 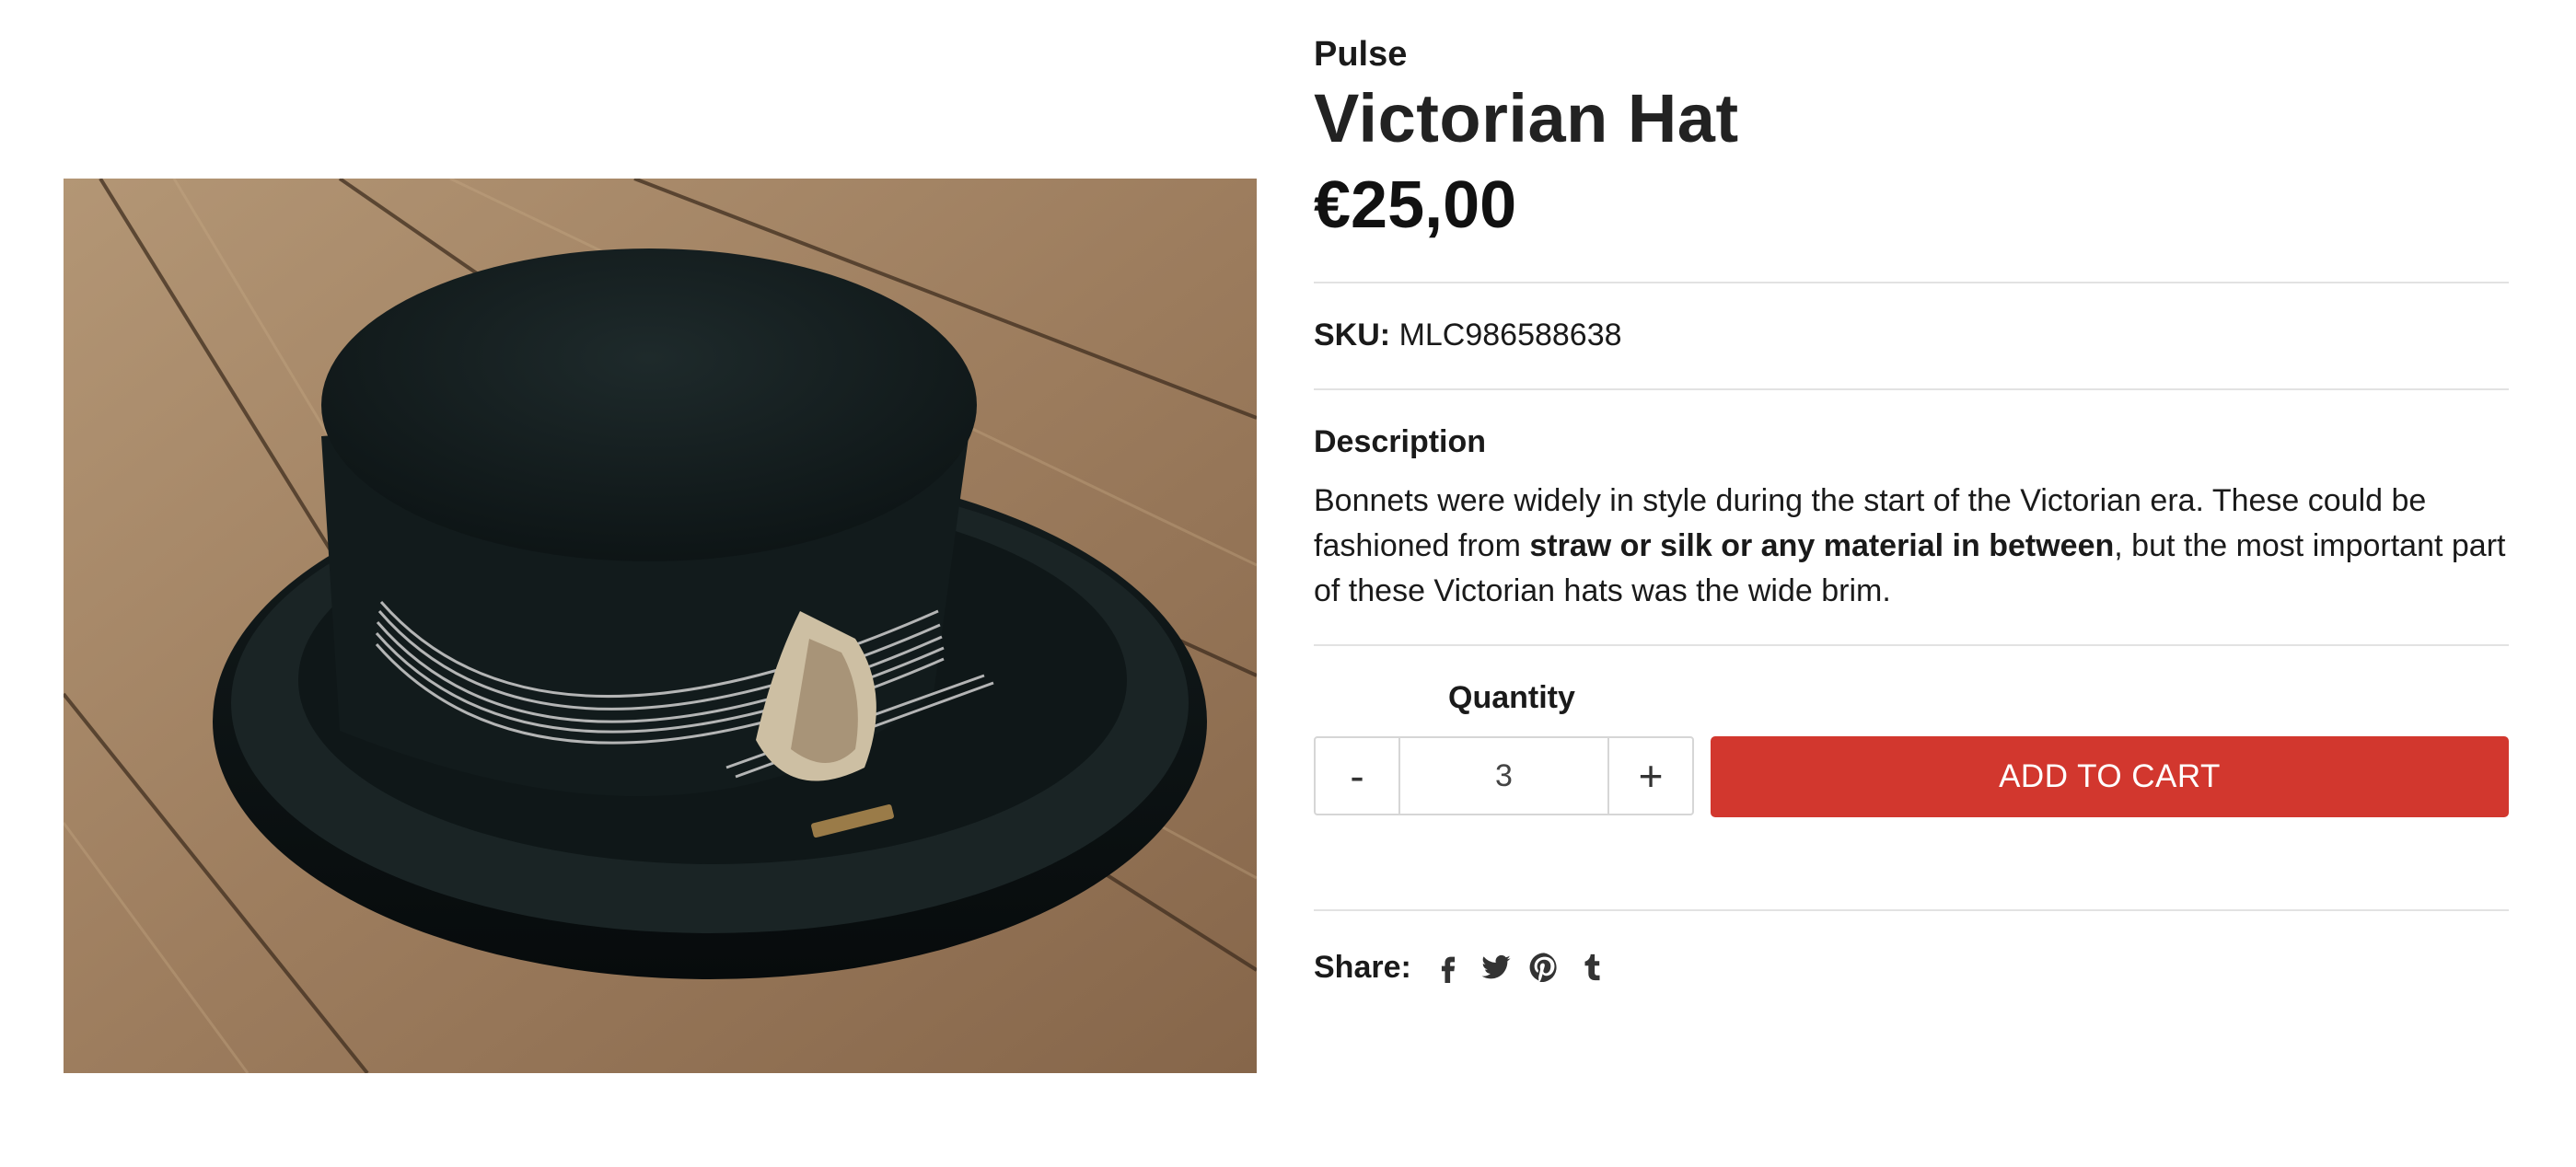 What do you see at coordinates (1510, 335) in the screenshot?
I see `sku-value: MLC986588638` at bounding box center [1510, 335].